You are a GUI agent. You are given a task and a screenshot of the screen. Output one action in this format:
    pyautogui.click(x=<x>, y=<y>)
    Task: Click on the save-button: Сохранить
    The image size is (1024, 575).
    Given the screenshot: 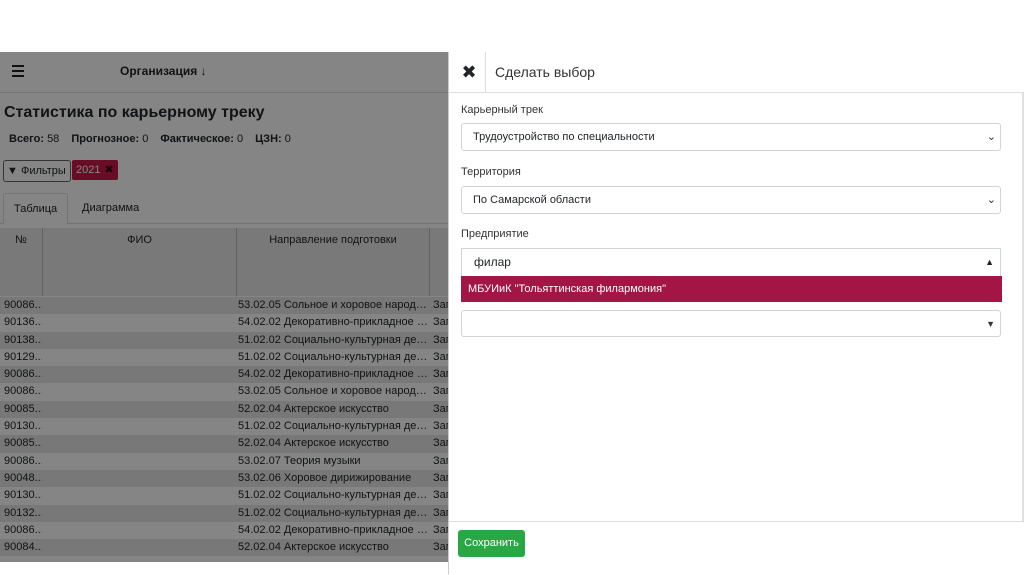 What is the action you would take?
    pyautogui.click(x=491, y=543)
    